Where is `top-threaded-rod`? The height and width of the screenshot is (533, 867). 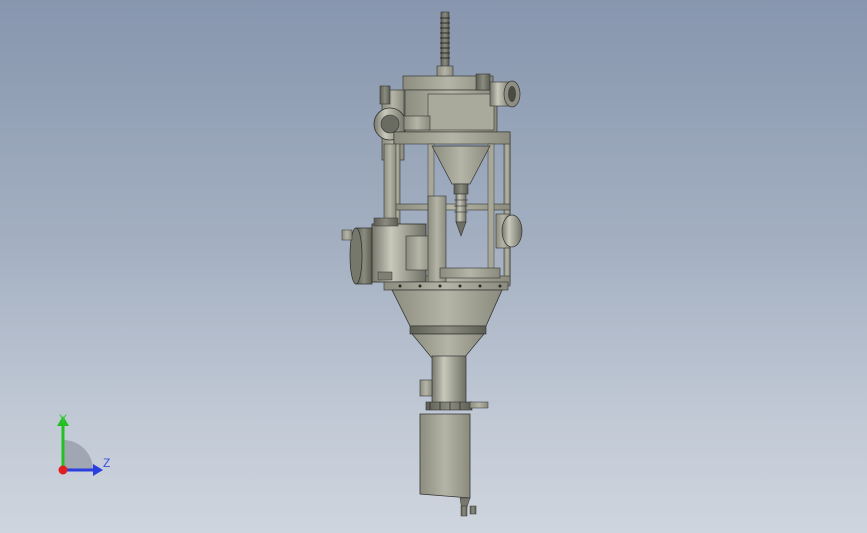
top-threaded-rod is located at coordinates (445, 45).